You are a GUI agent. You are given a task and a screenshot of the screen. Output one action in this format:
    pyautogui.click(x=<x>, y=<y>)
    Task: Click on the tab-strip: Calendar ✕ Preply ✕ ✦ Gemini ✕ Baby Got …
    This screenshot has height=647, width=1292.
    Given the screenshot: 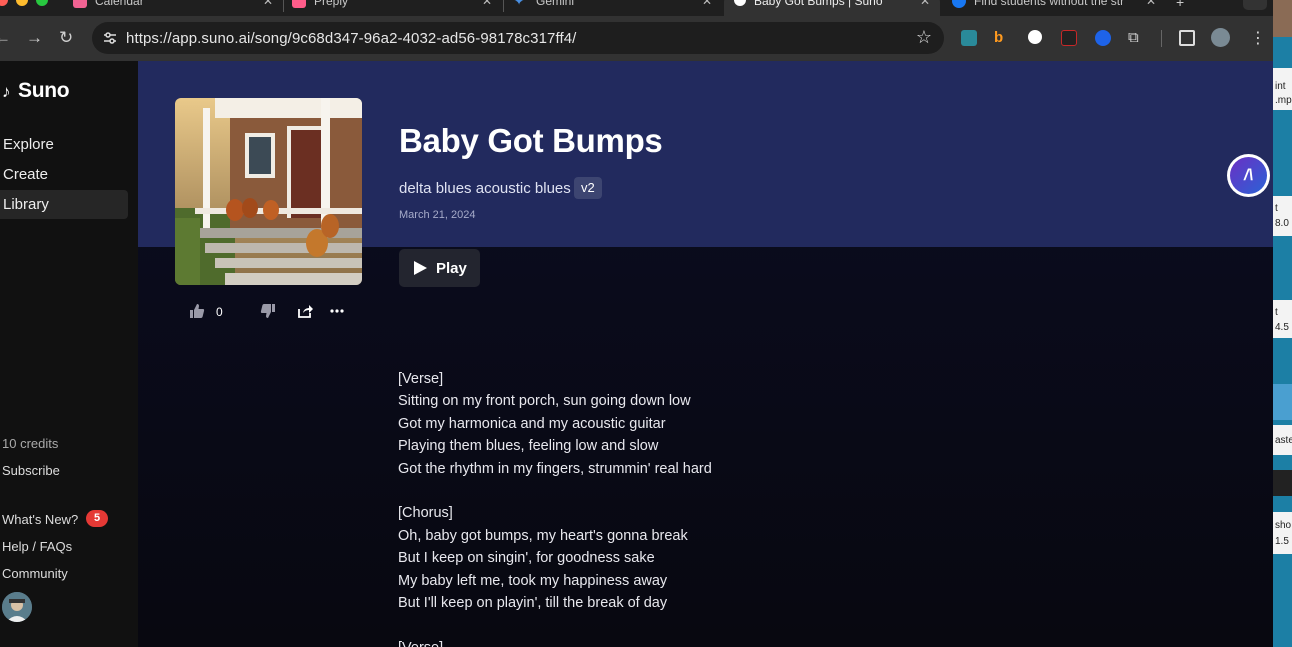 What is the action you would take?
    pyautogui.click(x=636, y=8)
    